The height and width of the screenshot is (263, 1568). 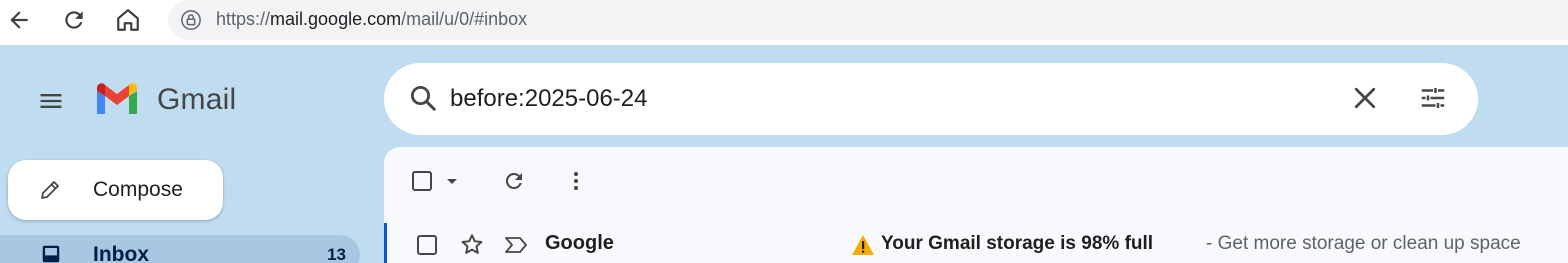 I want to click on important-marker-icon, so click(x=516, y=247).